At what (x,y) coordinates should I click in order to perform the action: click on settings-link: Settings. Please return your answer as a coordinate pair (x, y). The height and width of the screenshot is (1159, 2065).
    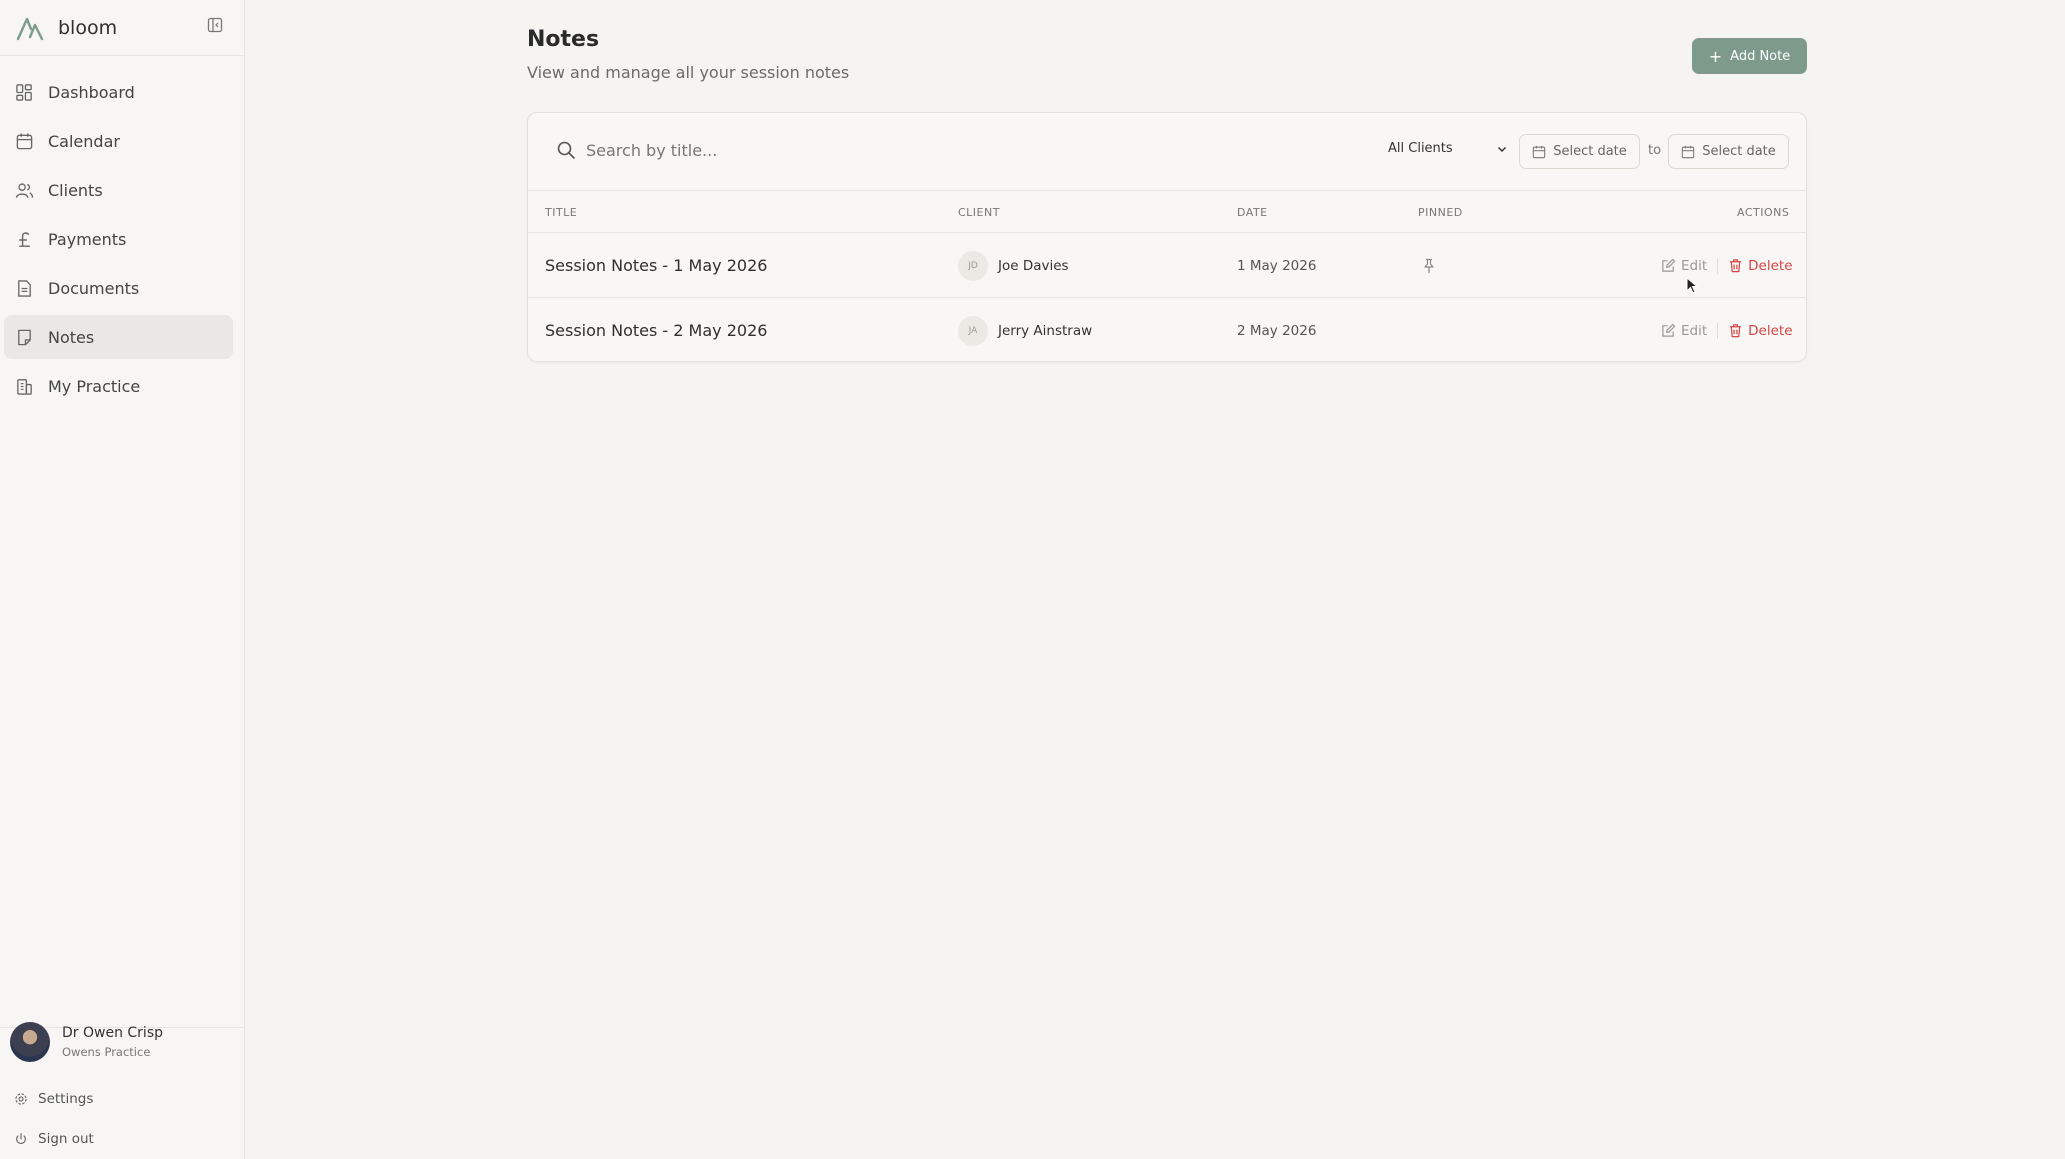
    Looking at the image, I should click on (53, 1099).